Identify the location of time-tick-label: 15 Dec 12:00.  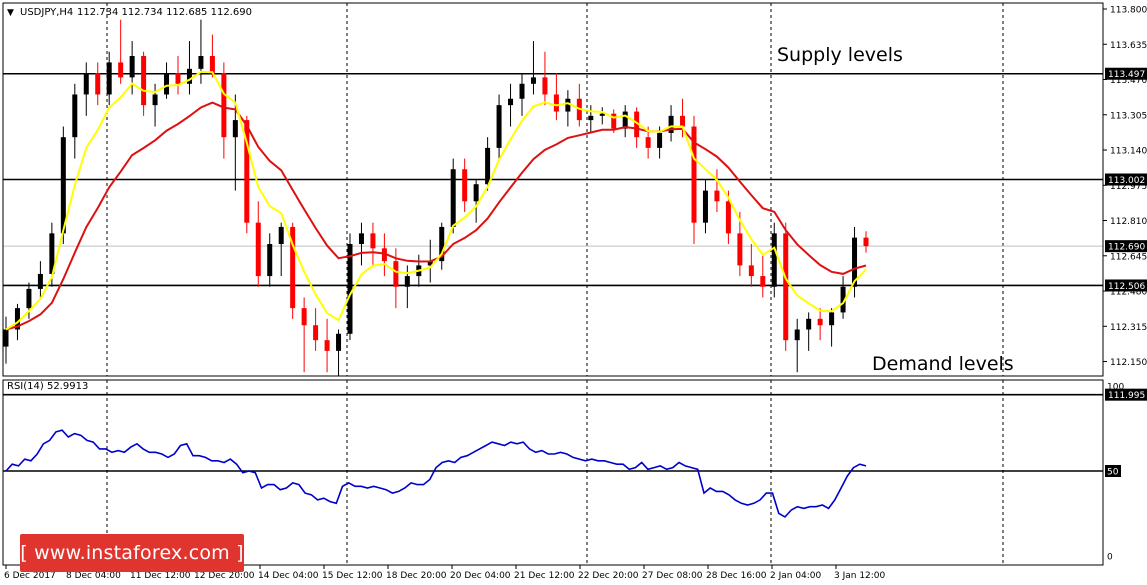
(352, 576).